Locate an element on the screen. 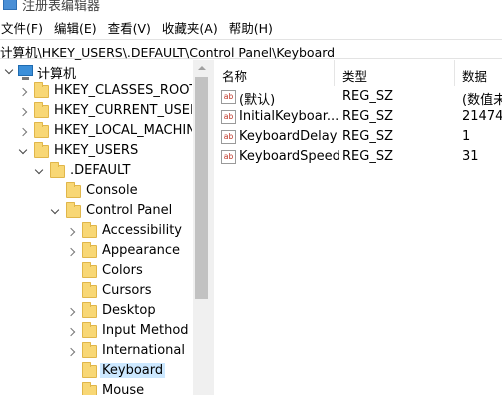 The height and width of the screenshot is (395, 502). tree-node-hkey-users: HKEY_USERS is located at coordinates (96, 152).